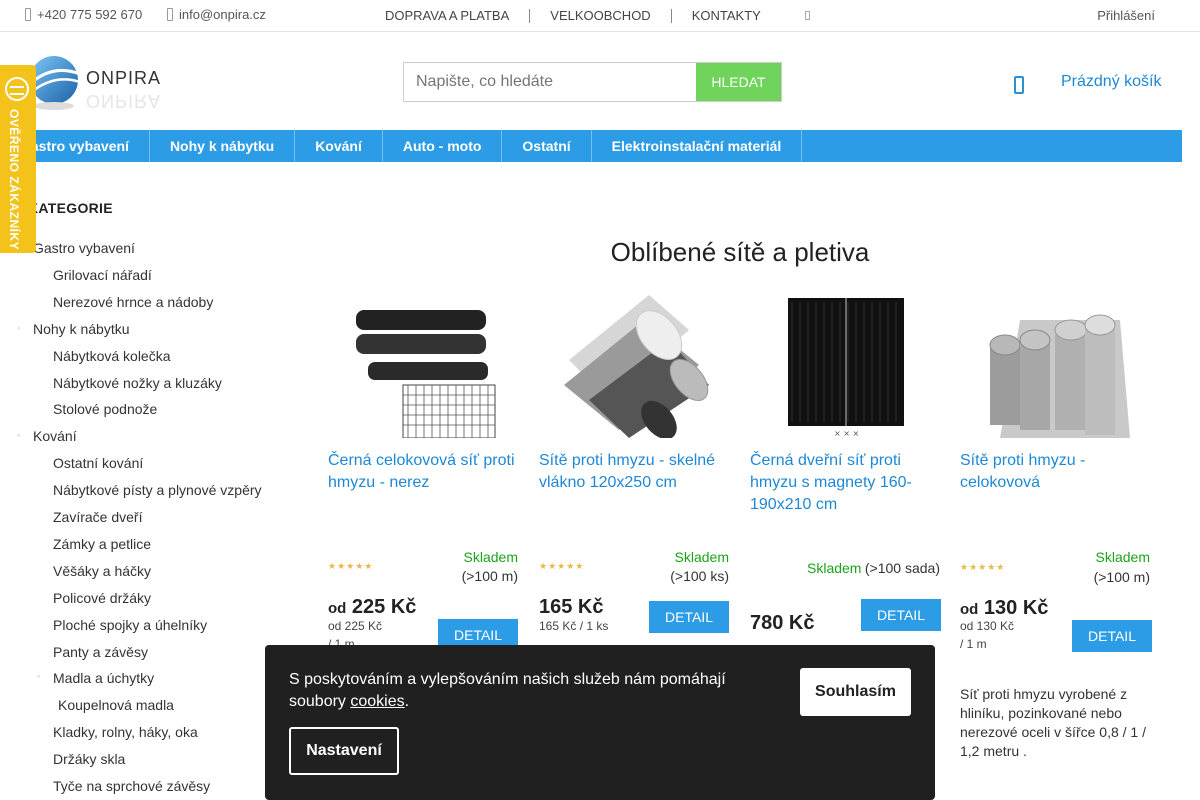 This screenshot has height=800, width=1200. What do you see at coordinates (384, 607) in the screenshot?
I see `price-value: 225 Kč` at bounding box center [384, 607].